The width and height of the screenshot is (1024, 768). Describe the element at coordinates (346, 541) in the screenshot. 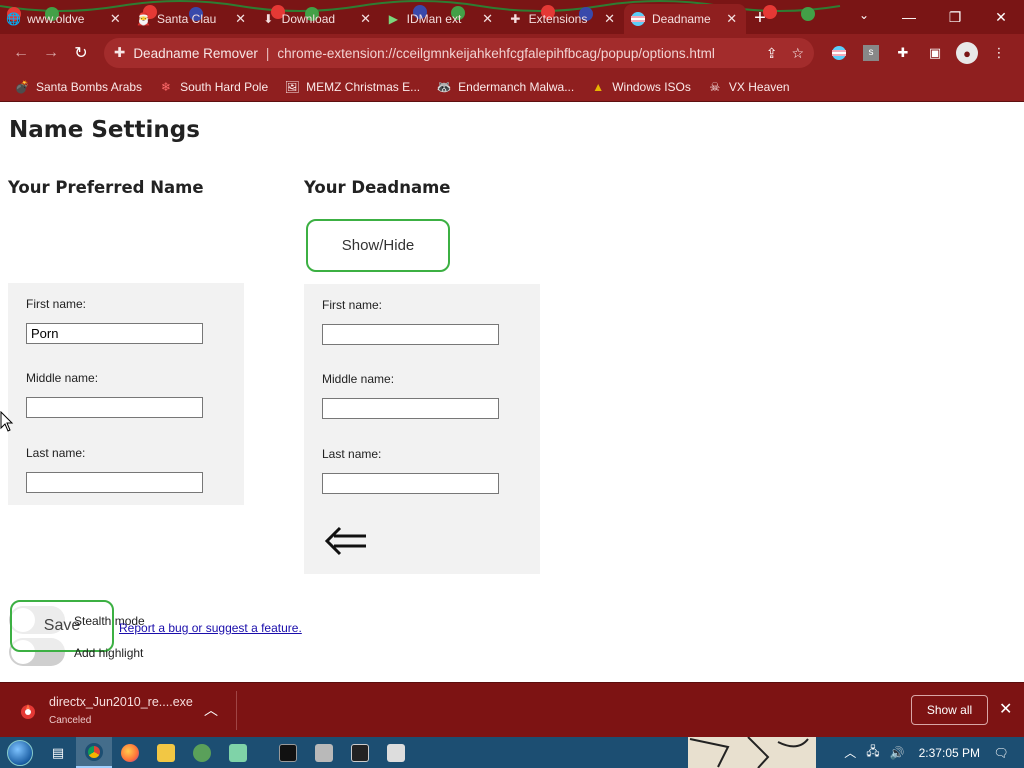

I see `left-double-arrow-icon` at that location.